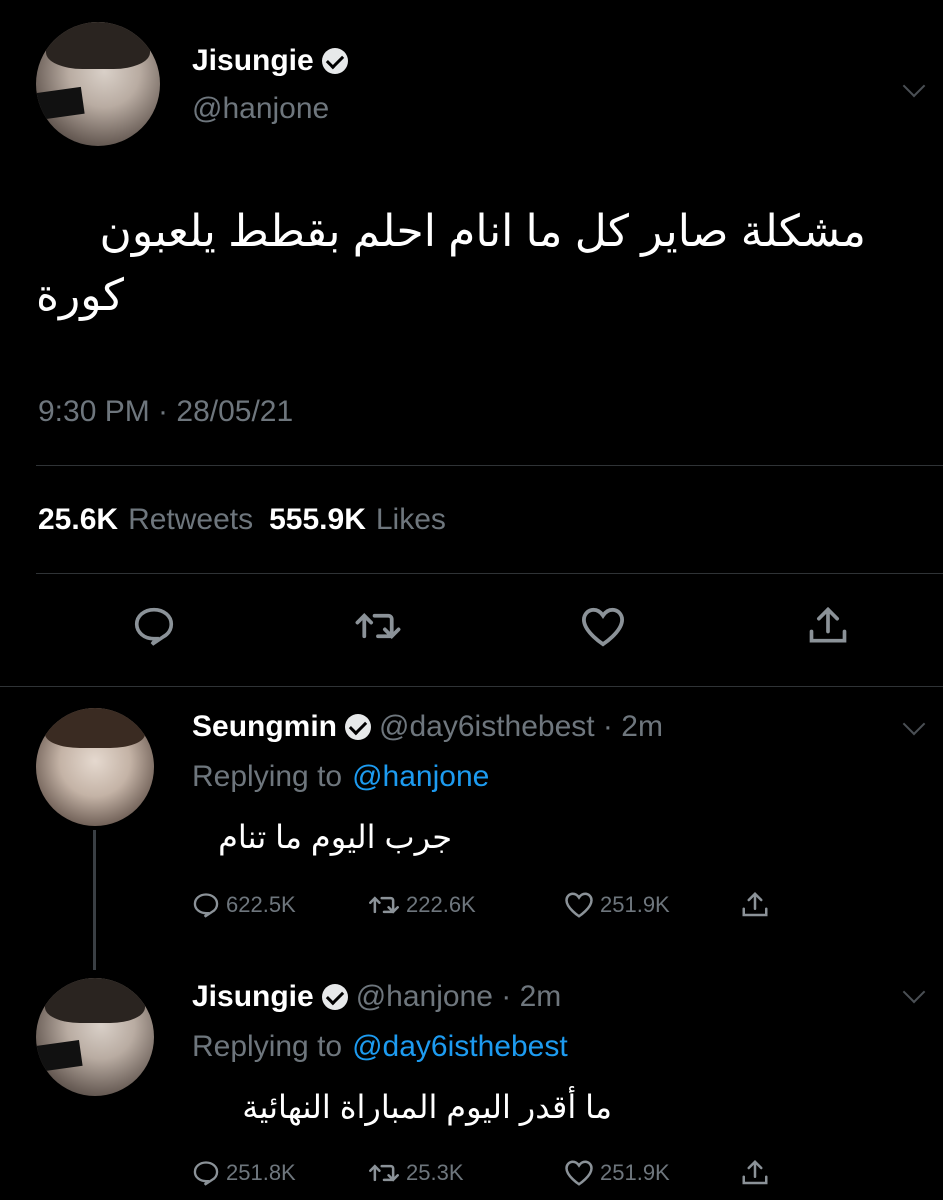 Image resolution: width=943 pixels, height=1200 pixels. I want to click on reply1-handle-time: @day6isthebest · 2m, so click(521, 727).